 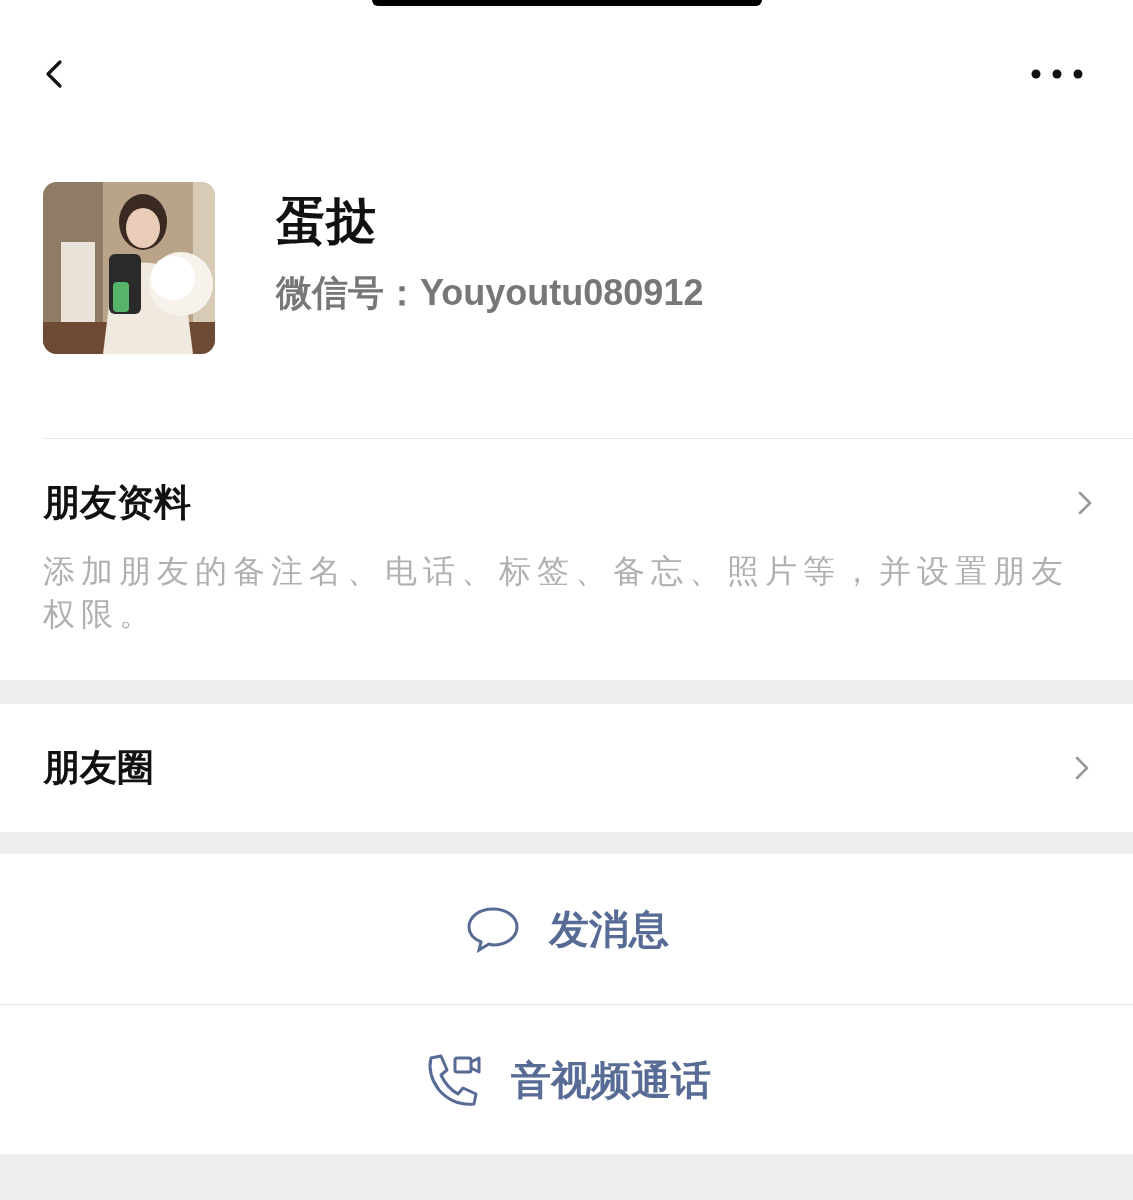 I want to click on row-title: 朋友圈, so click(x=98, y=768).